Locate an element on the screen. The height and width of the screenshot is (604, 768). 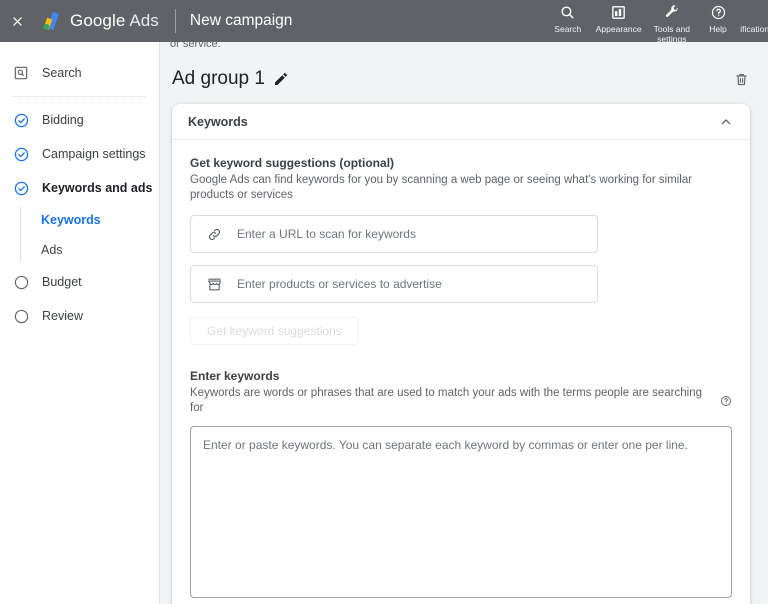
sidebar-item-budget: Budget is located at coordinates (79, 282).